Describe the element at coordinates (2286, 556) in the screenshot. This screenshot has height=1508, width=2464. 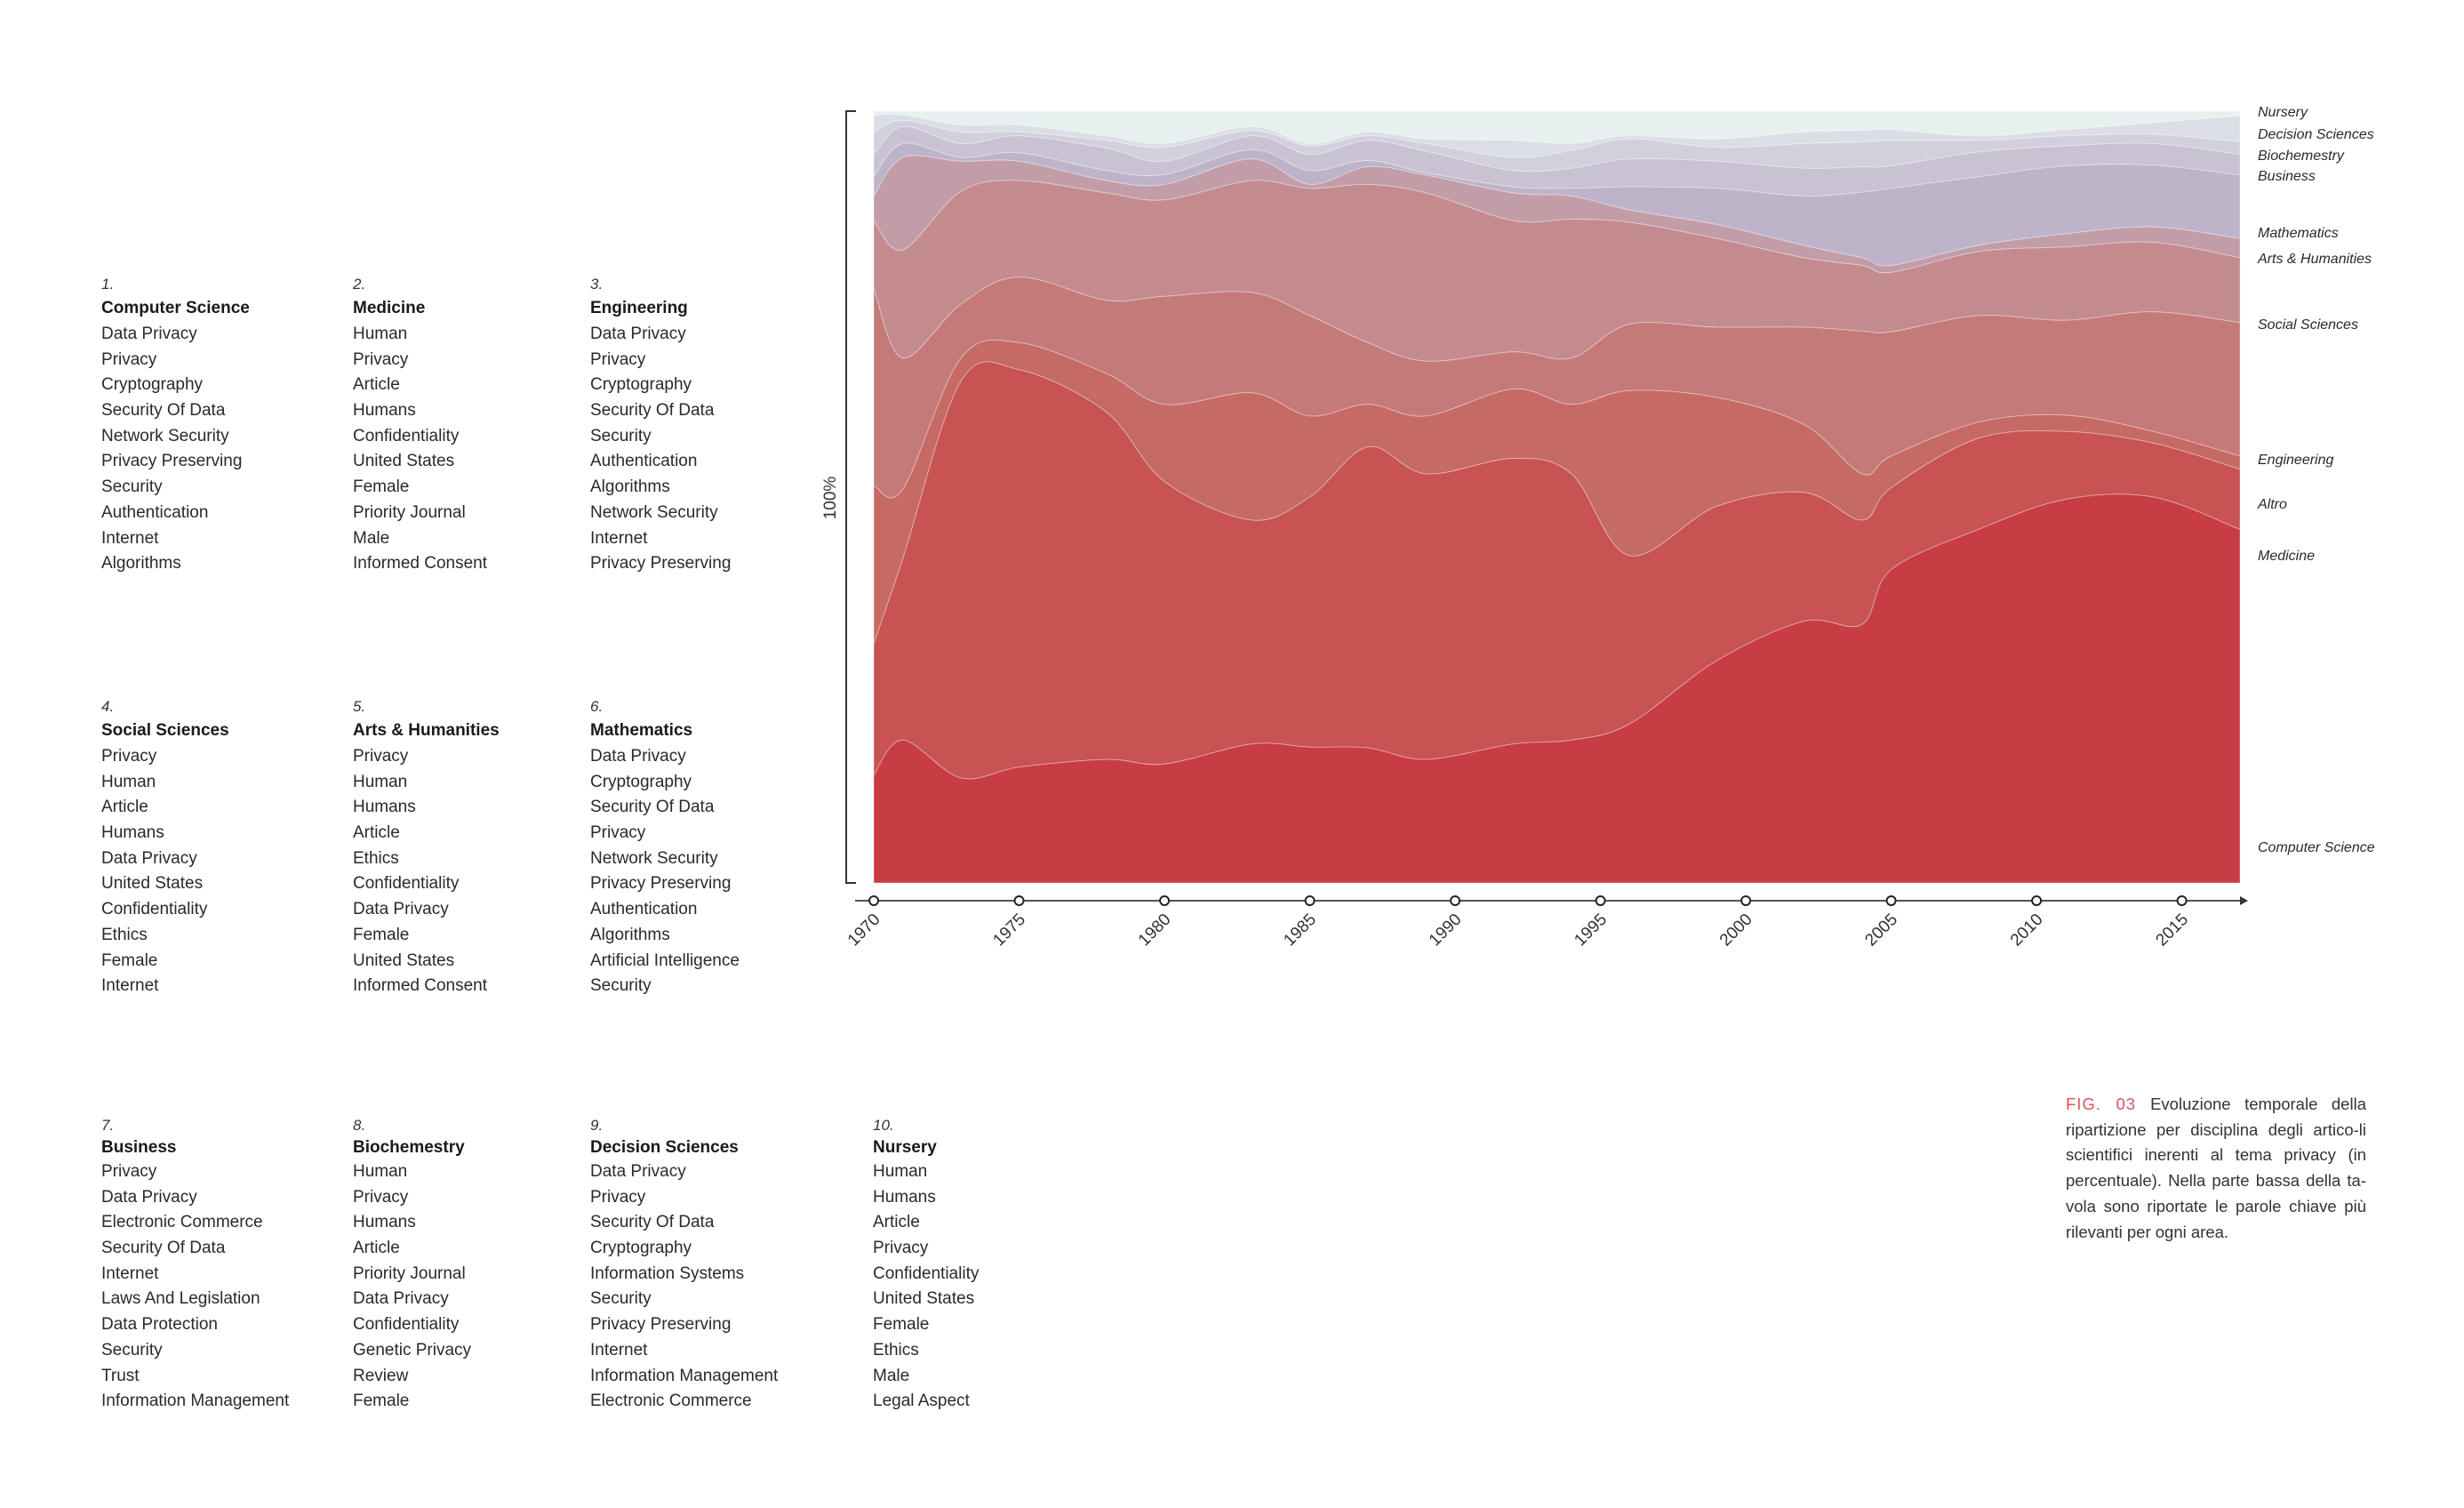
I see `series-label: Medicine` at that location.